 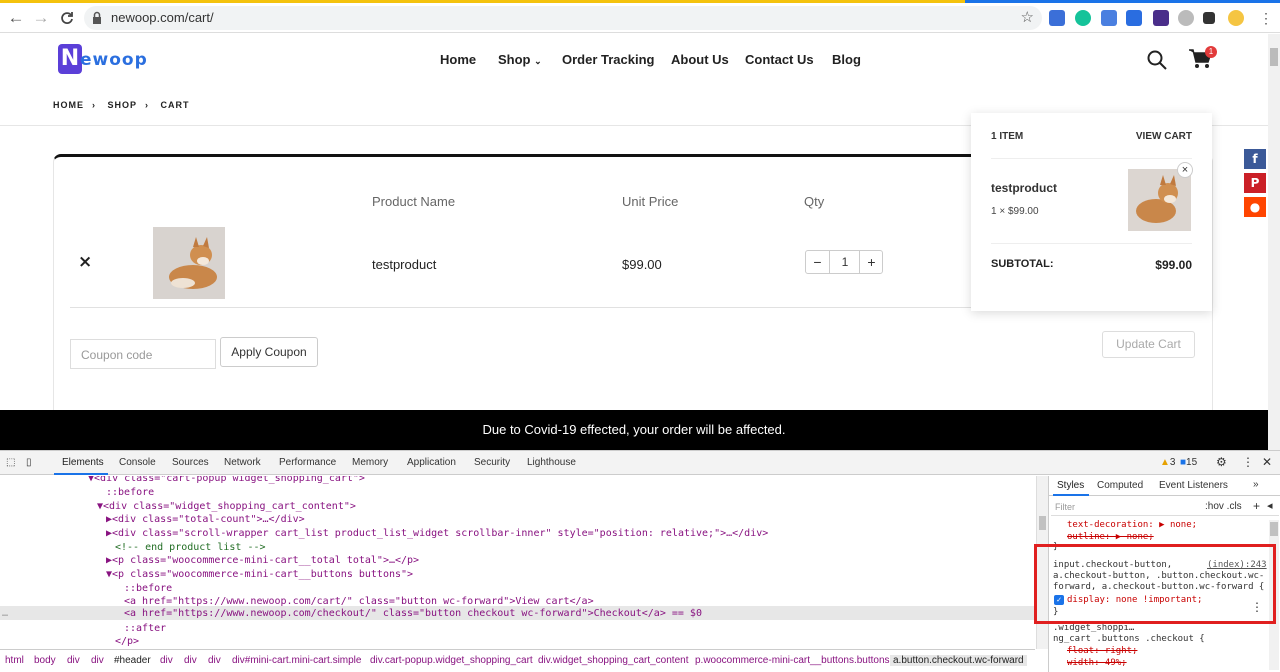 I want to click on more-menu-icon: ⋮, so click(x=1266, y=18).